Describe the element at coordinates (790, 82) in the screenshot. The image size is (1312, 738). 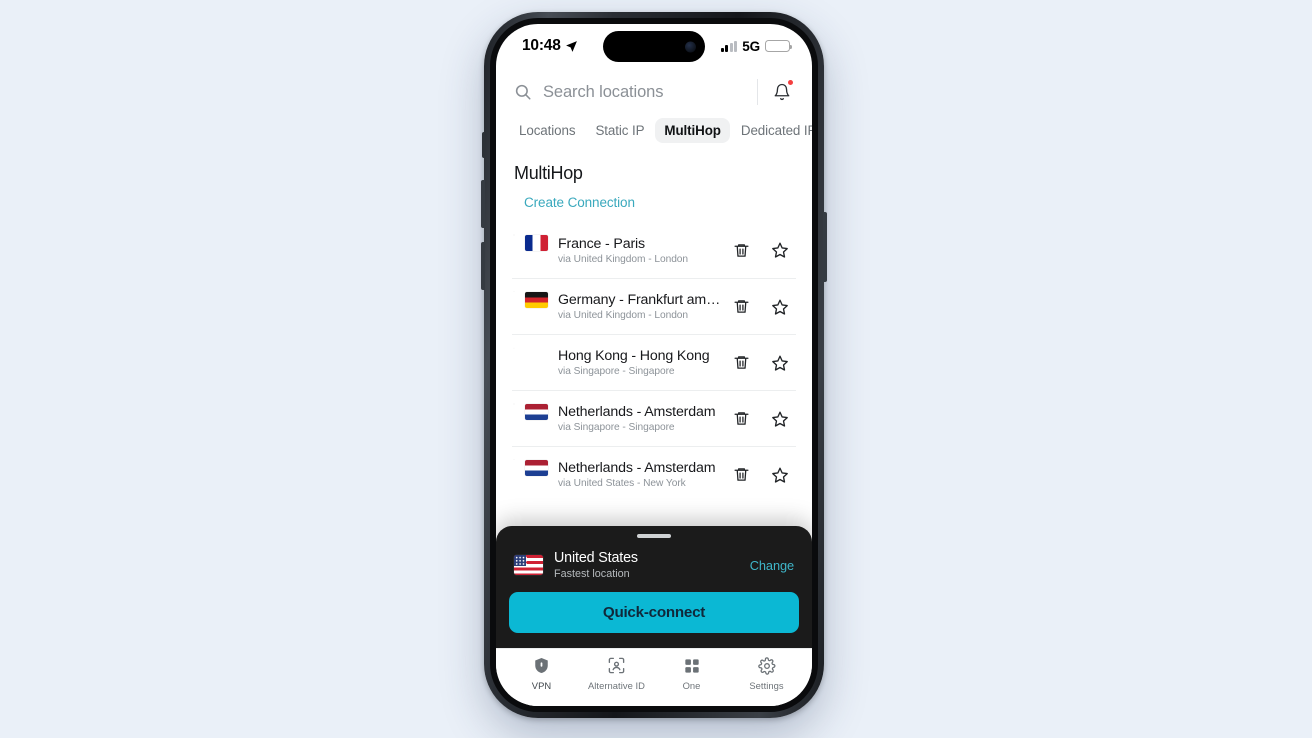
I see `notification-badge-dot` at that location.